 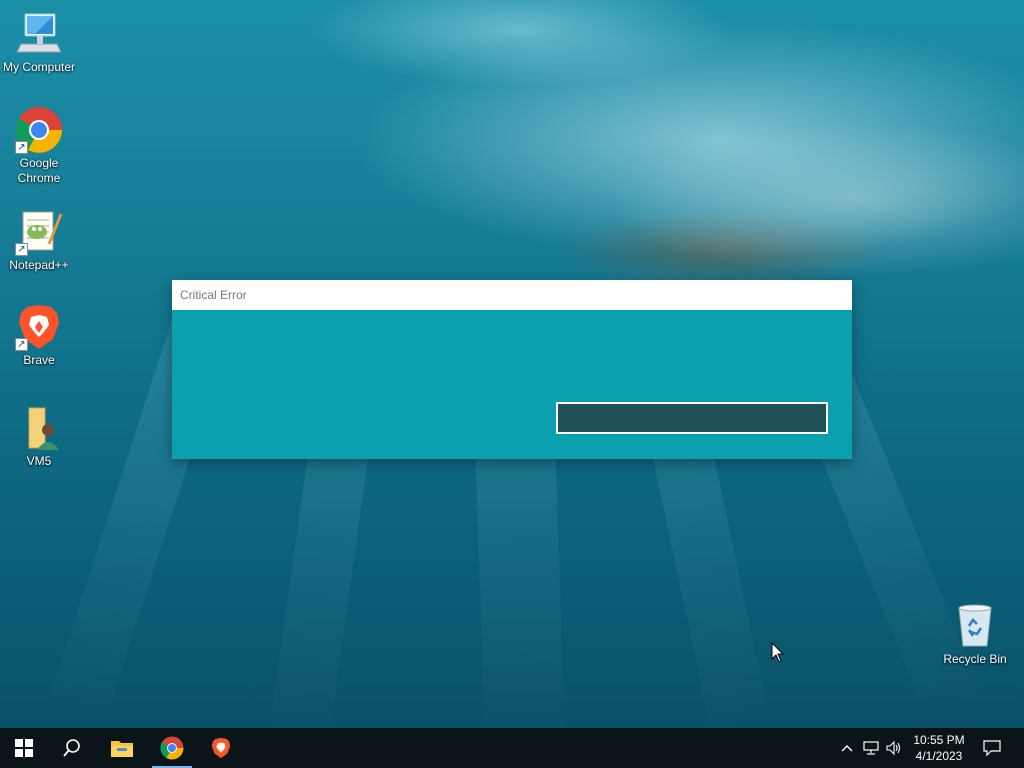 What do you see at coordinates (39, 428) in the screenshot?
I see `user-folder-icon` at bounding box center [39, 428].